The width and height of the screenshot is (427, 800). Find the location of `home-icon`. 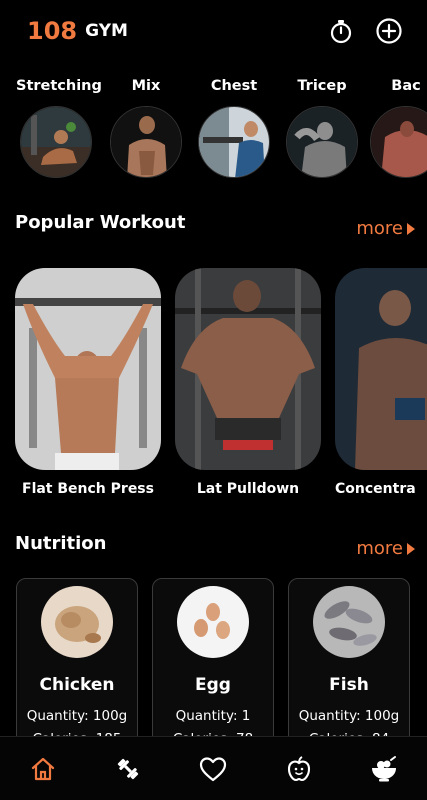

home-icon is located at coordinates (42, 768).